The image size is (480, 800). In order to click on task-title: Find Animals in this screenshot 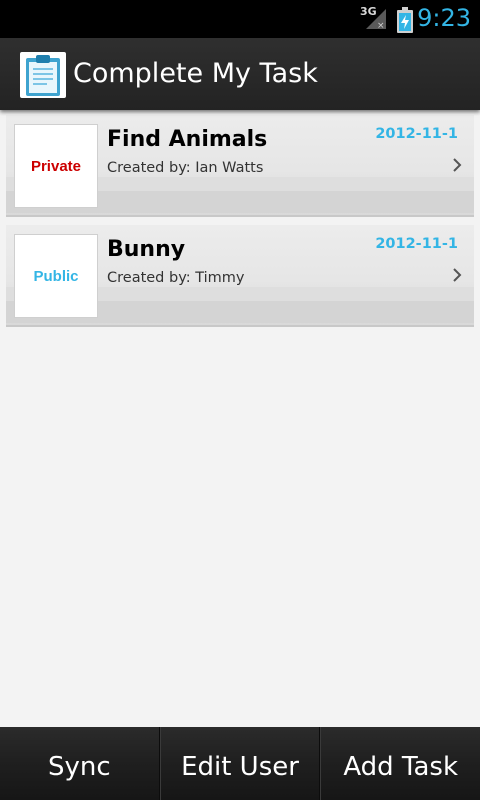, I will do `click(187, 139)`.